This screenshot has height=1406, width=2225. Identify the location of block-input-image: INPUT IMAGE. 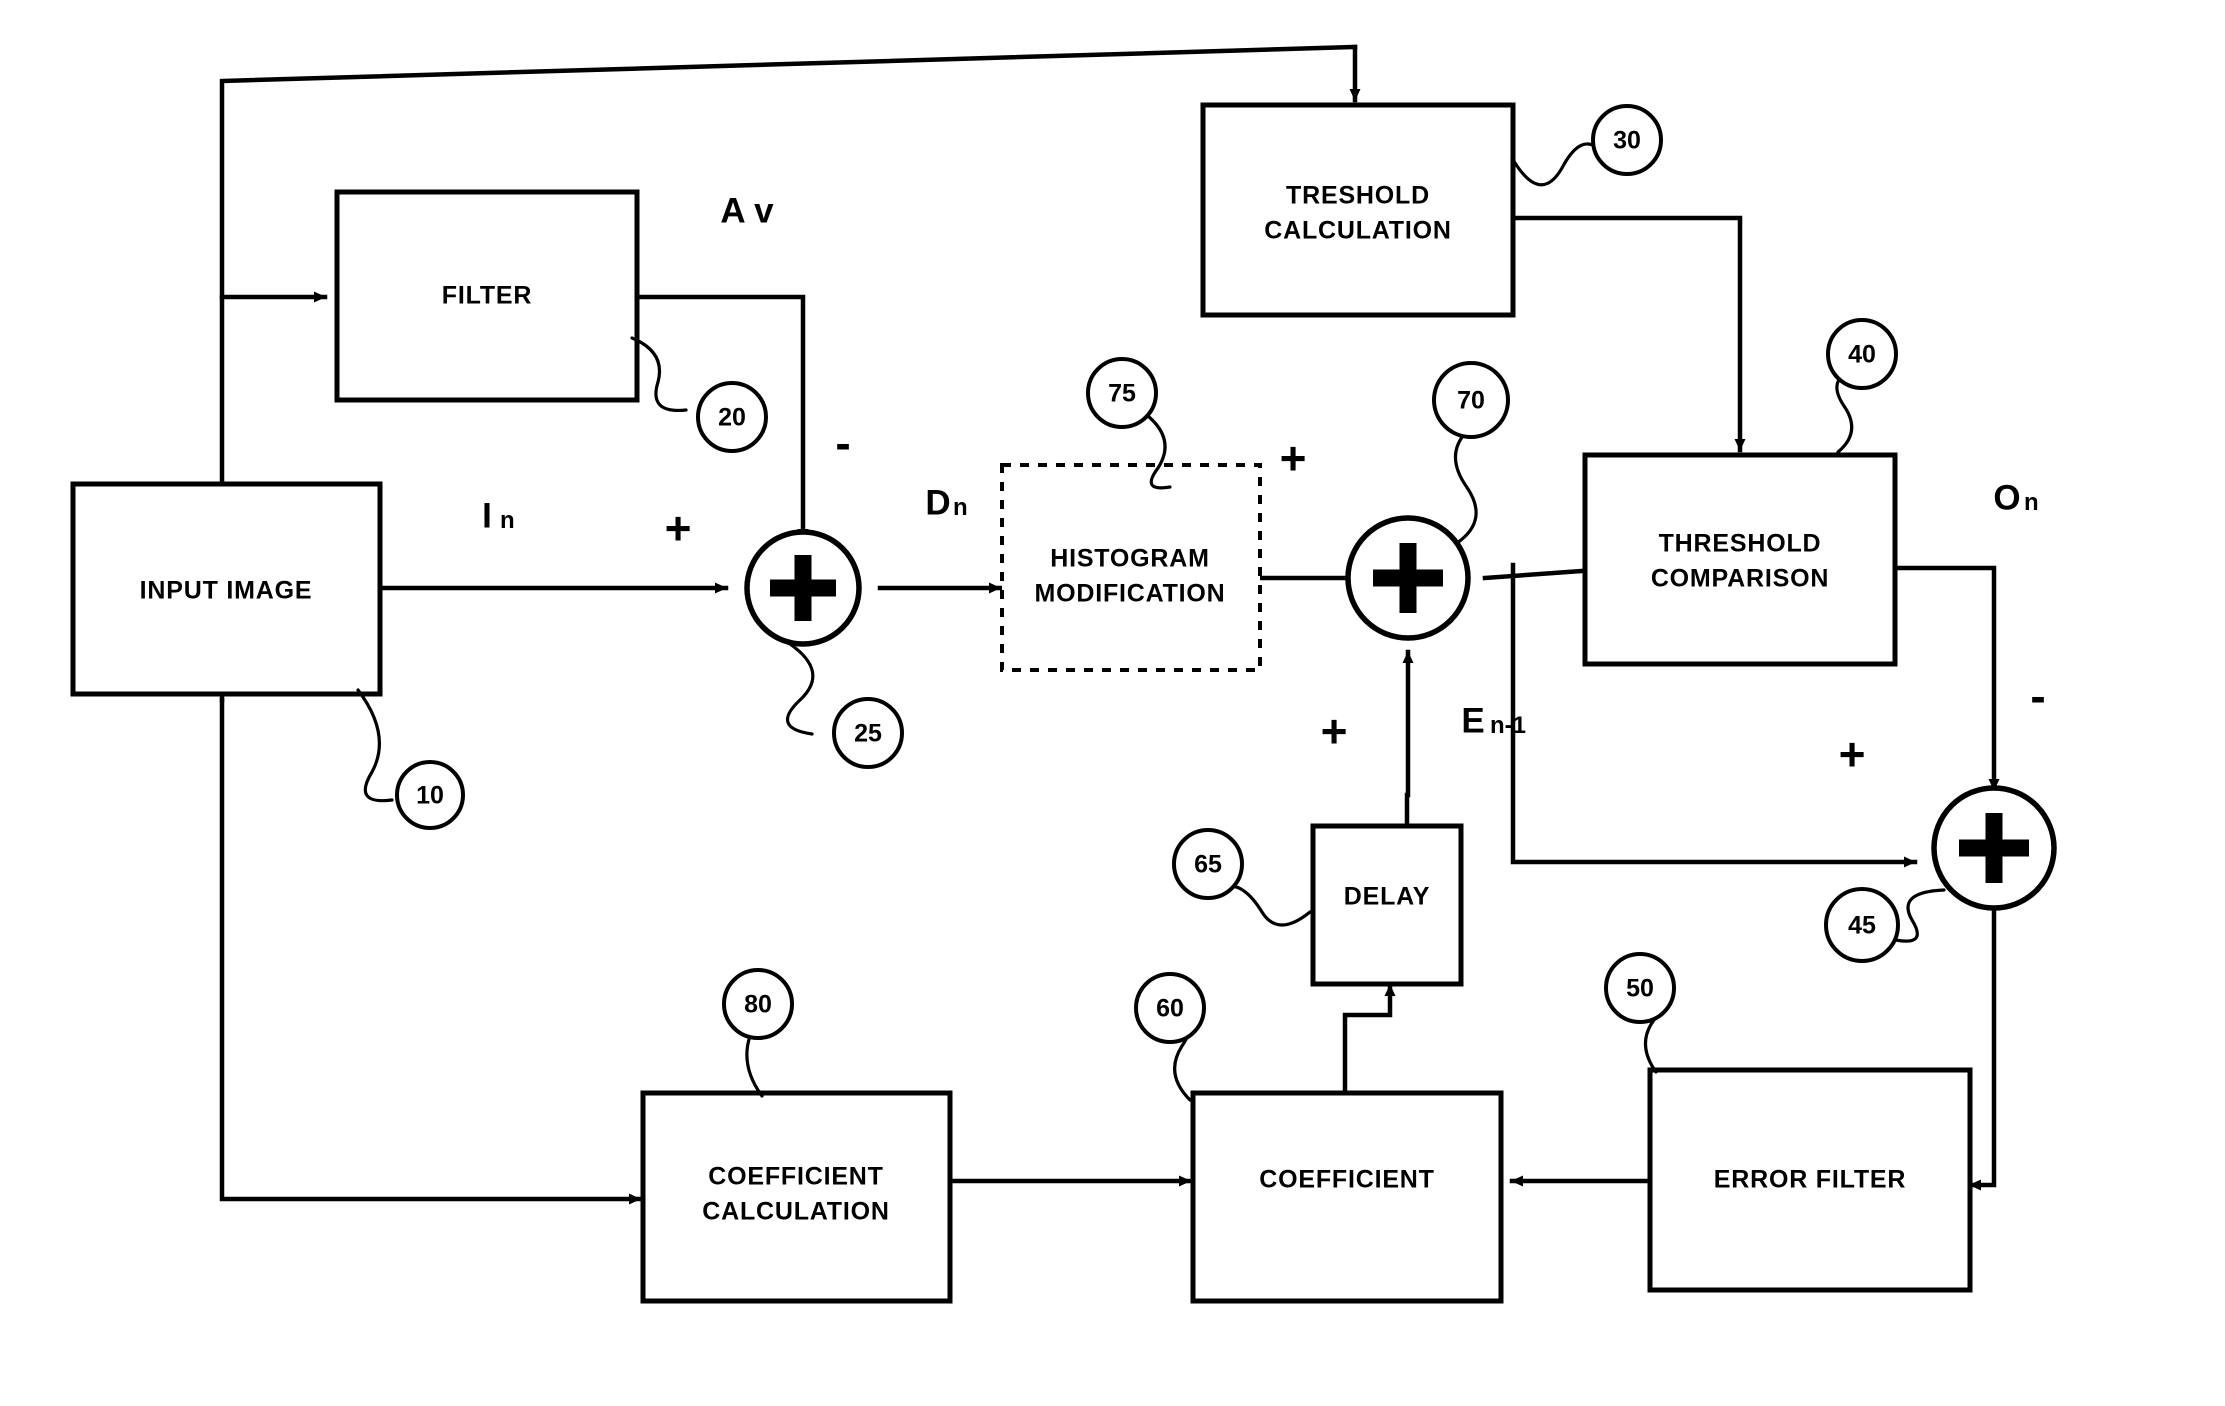
(226, 589).